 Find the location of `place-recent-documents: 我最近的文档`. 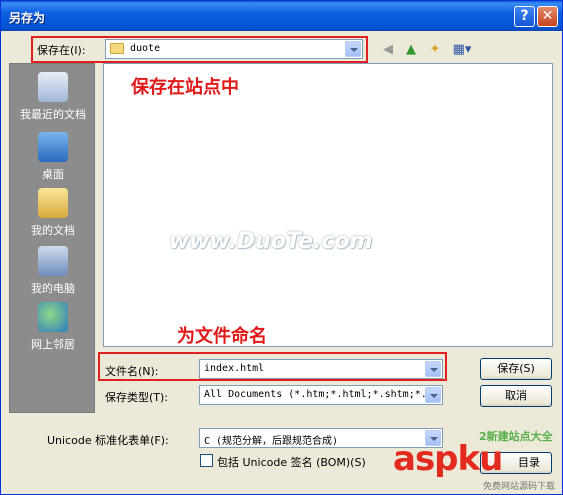

place-recent-documents: 我最近的文档 is located at coordinates (53, 97).